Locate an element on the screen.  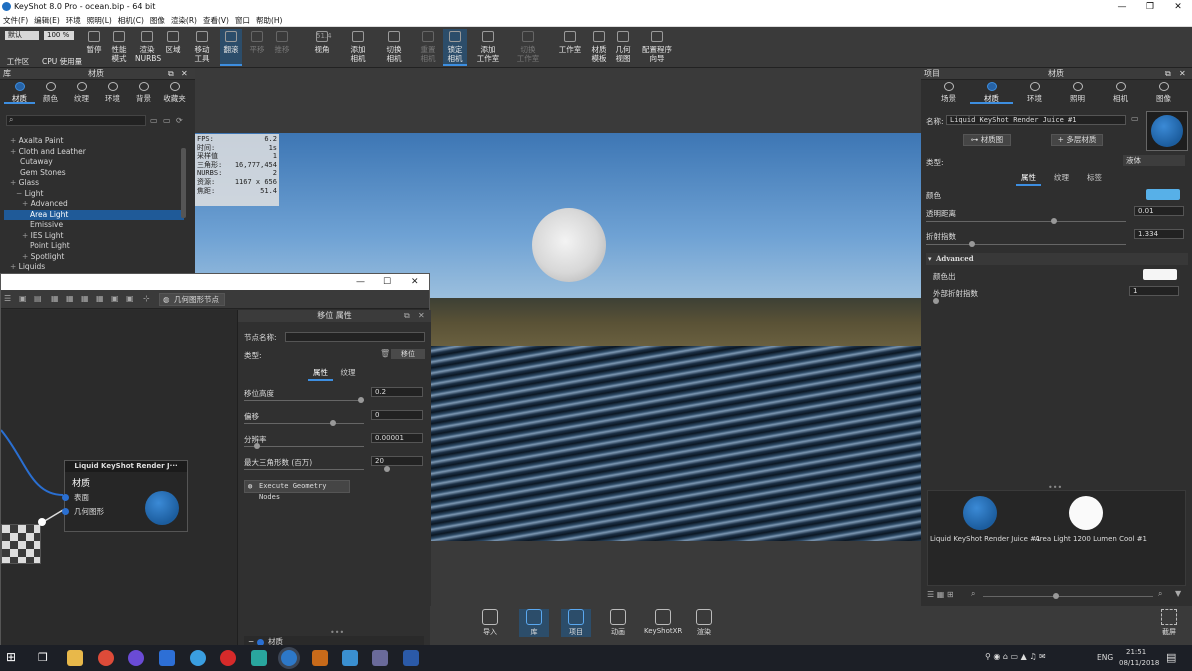
project-close-icon: ✕ is located at coordinates (1182, 74).